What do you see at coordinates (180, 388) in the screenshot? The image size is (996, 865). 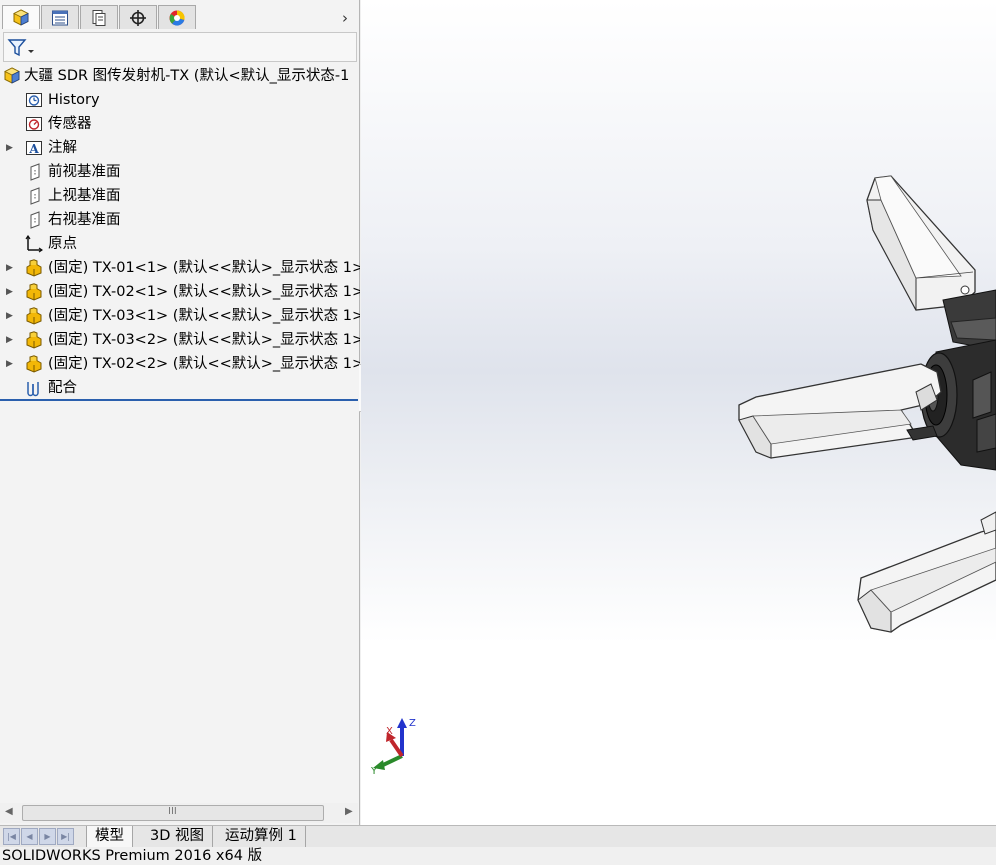 I see `tree-item-mates: 配合` at bounding box center [180, 388].